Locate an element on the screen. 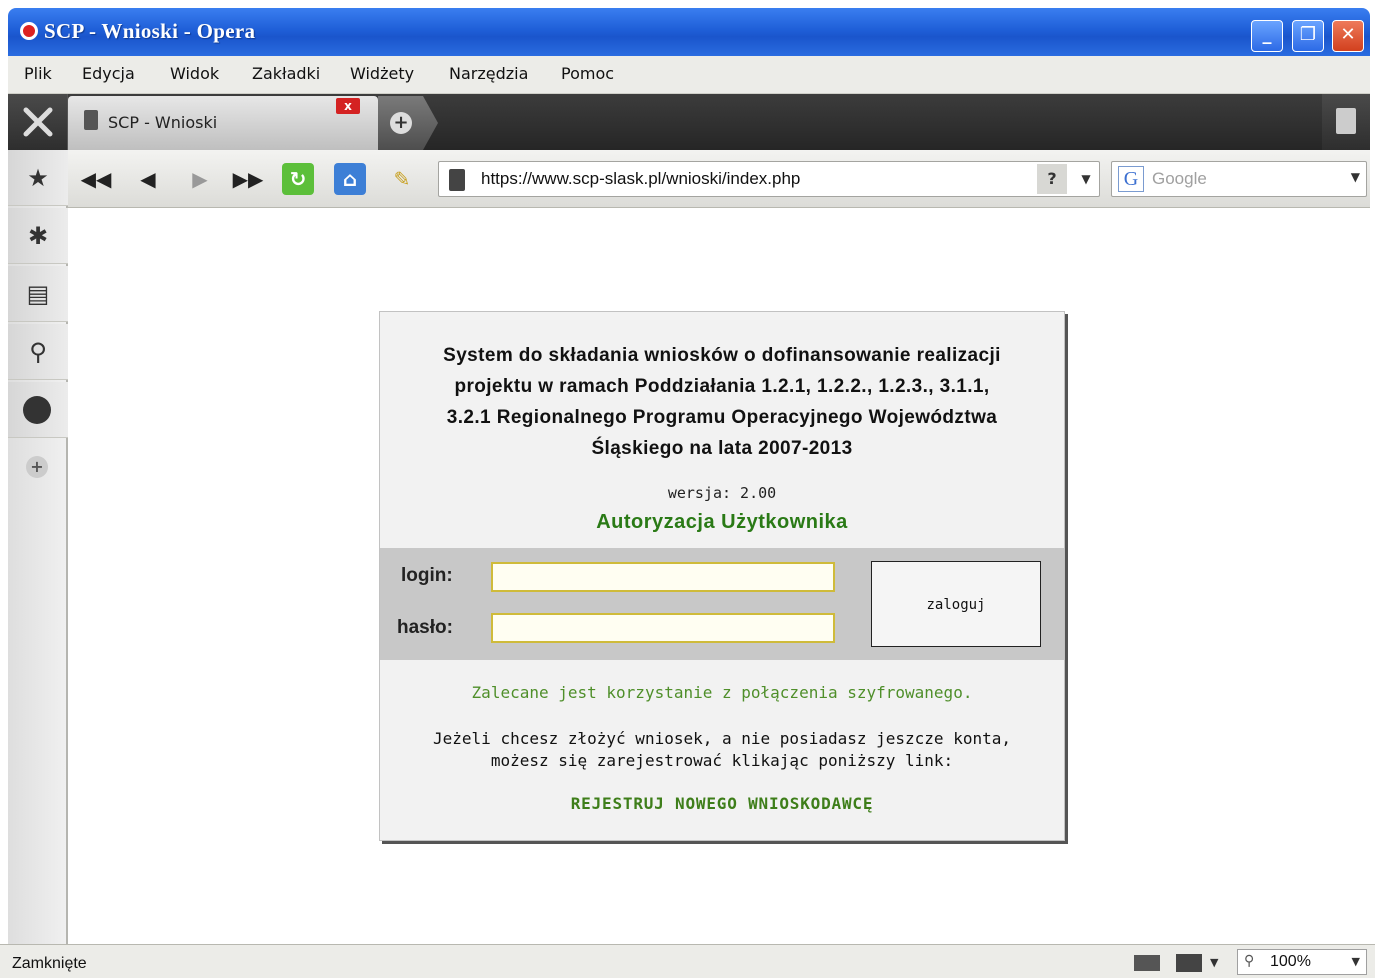  edit-icon: ✎ is located at coordinates (402, 179).